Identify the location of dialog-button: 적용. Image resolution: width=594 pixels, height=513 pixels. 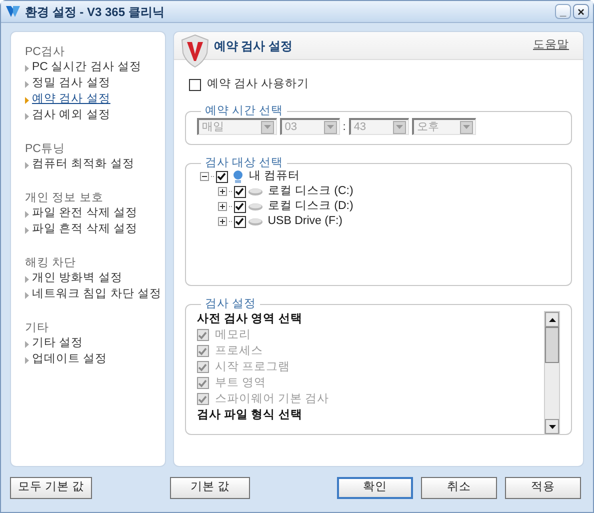
(543, 488).